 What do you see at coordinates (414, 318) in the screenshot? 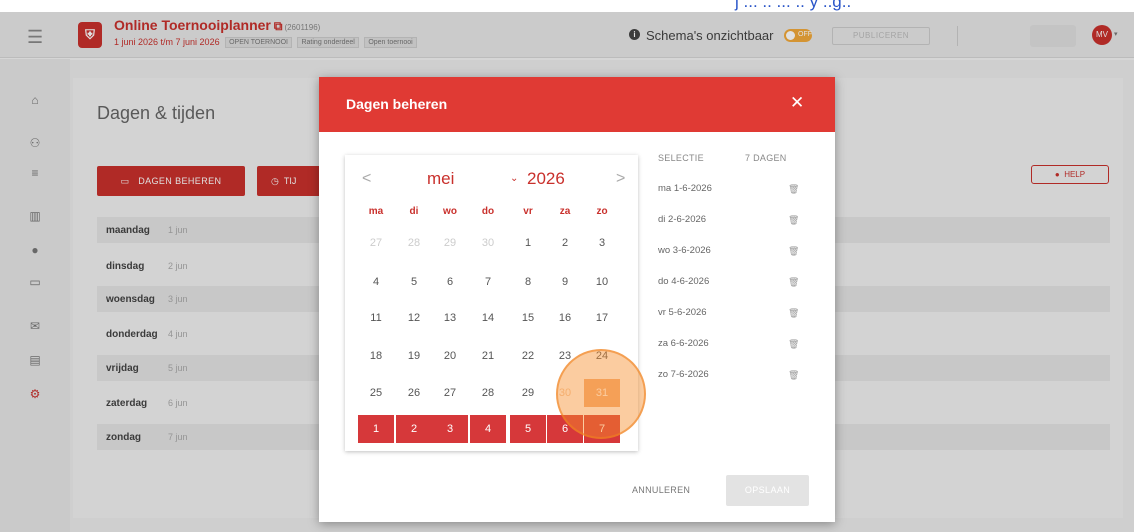
I see `calendar-day: 12` at bounding box center [414, 318].